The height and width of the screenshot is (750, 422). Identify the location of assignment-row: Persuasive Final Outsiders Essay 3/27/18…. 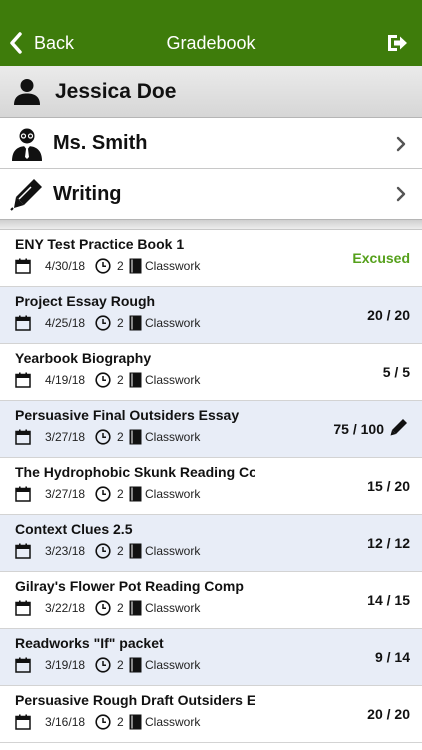
(211, 429).